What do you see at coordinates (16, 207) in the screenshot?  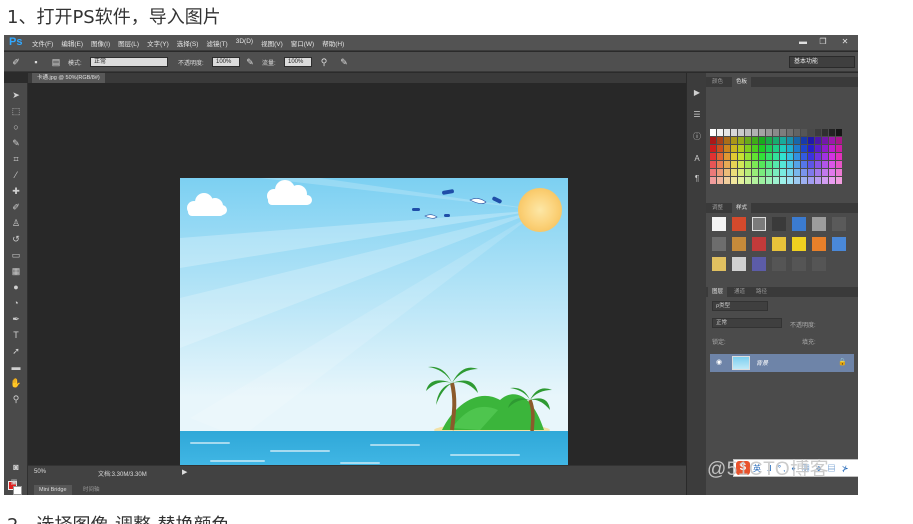 I see `brush-tool-icon: ✐` at bounding box center [16, 207].